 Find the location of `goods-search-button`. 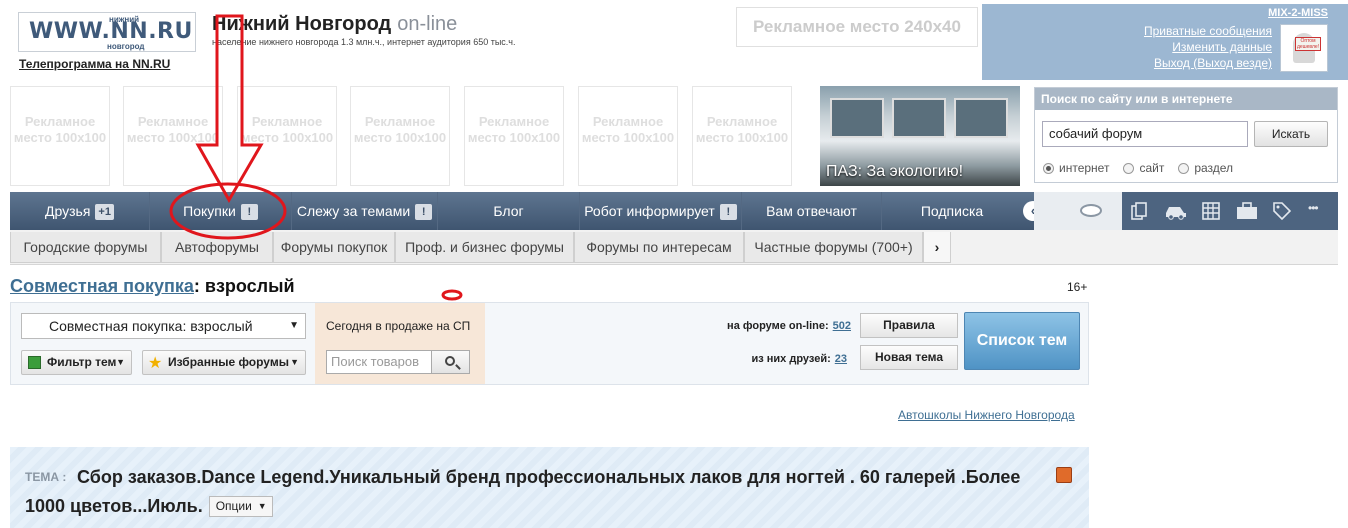

goods-search-button is located at coordinates (450, 362).